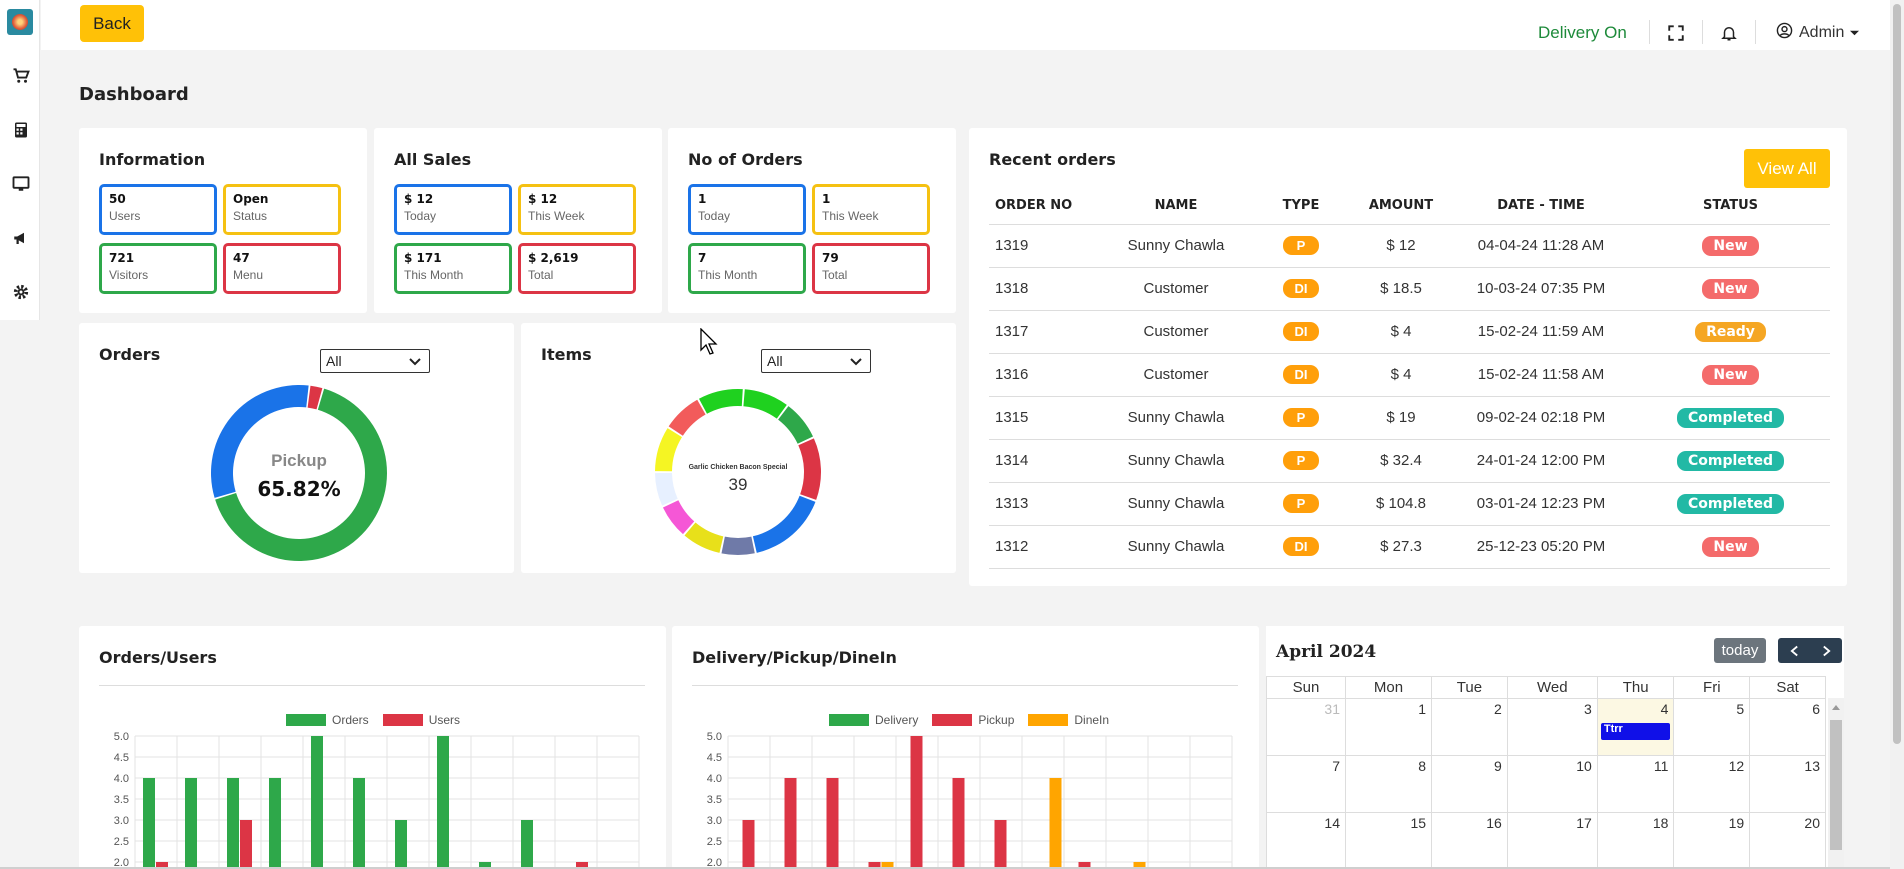 This screenshot has width=1904, height=869. Describe the element at coordinates (375, 361) in the screenshot. I see `orders-filter-select: All` at that location.